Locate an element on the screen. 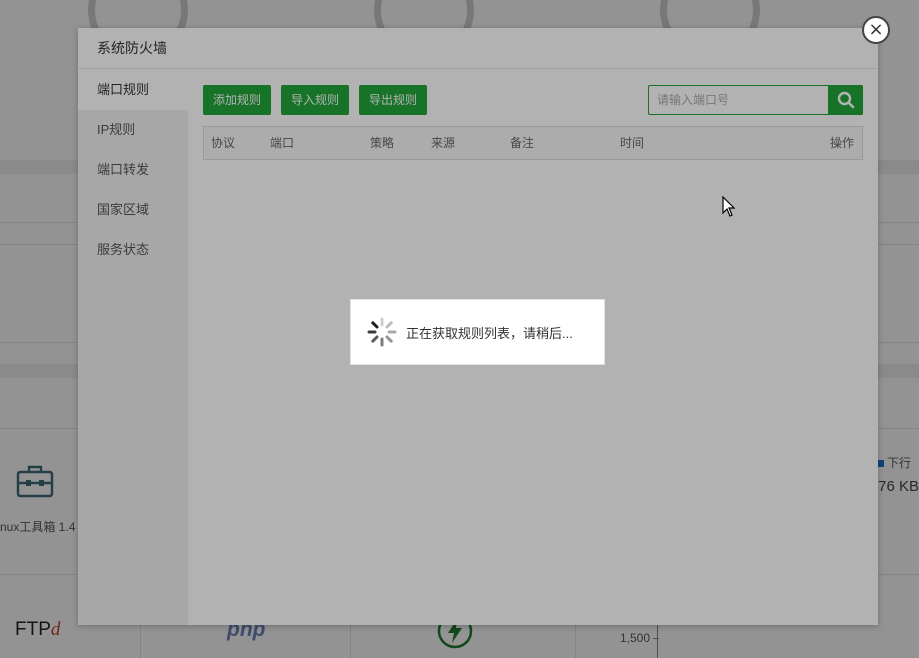  mouse-cursor-icon is located at coordinates (729, 206).